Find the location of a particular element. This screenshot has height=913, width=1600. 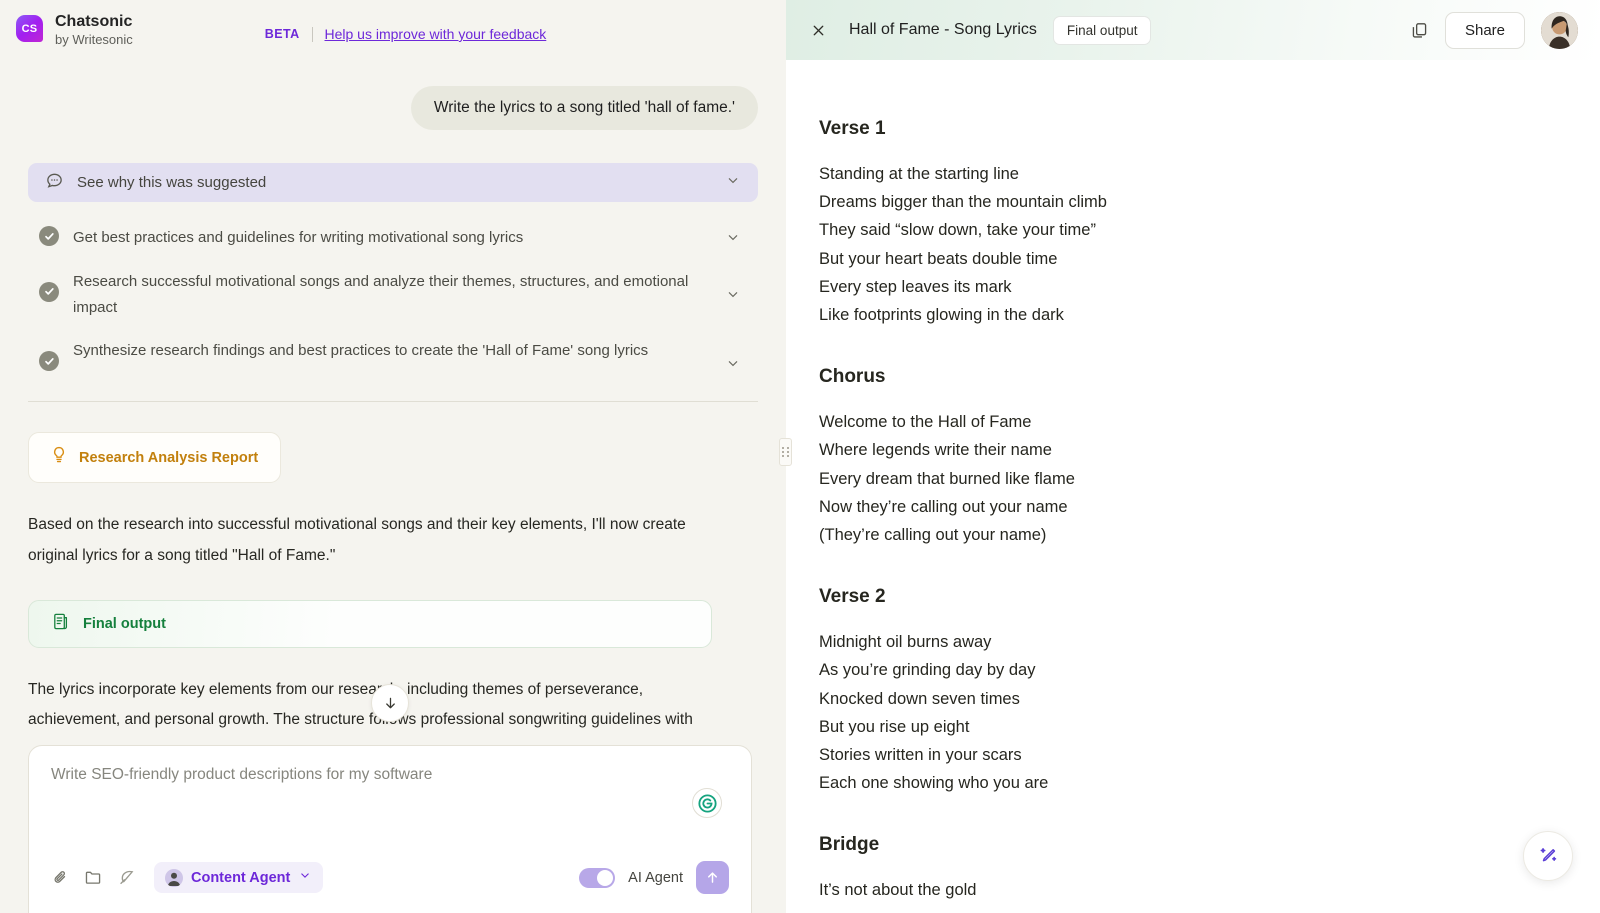

grip-dots-icon is located at coordinates (785, 452).